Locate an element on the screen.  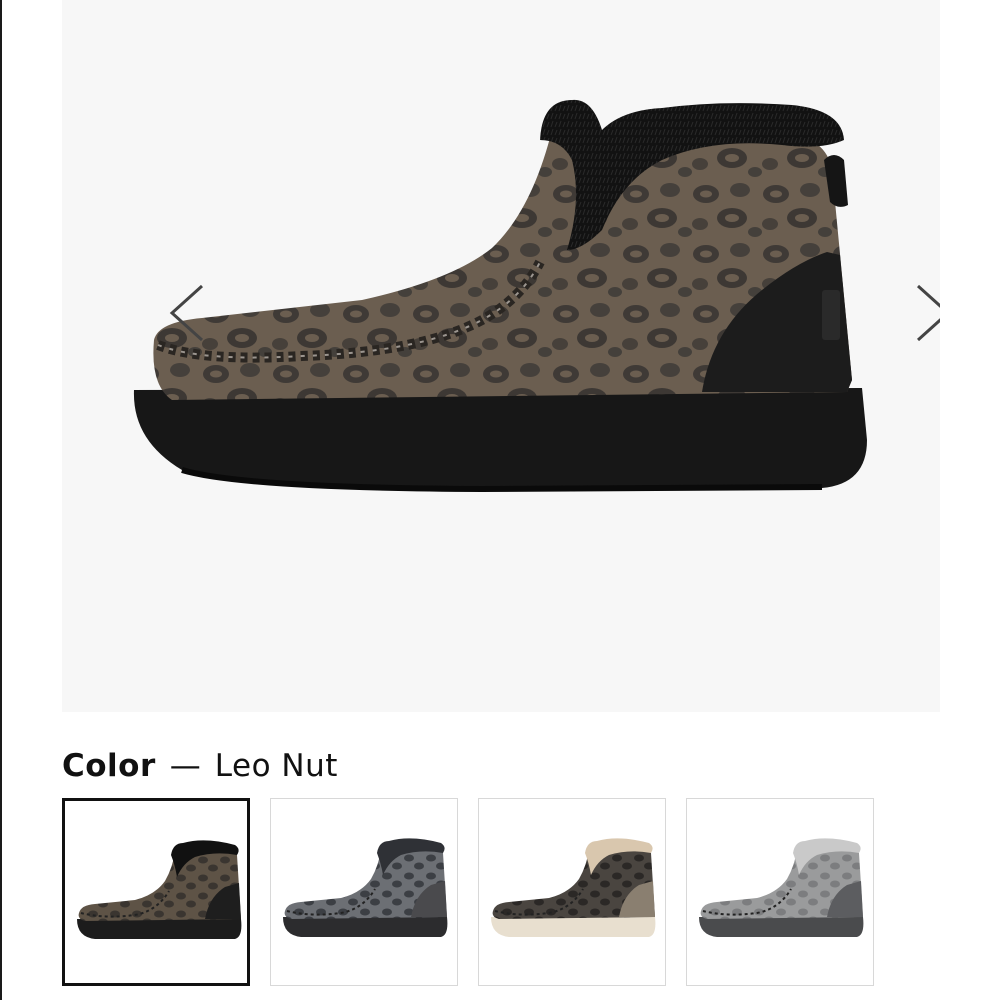
color-swatch-heather-grey is located at coordinates (780, 892).